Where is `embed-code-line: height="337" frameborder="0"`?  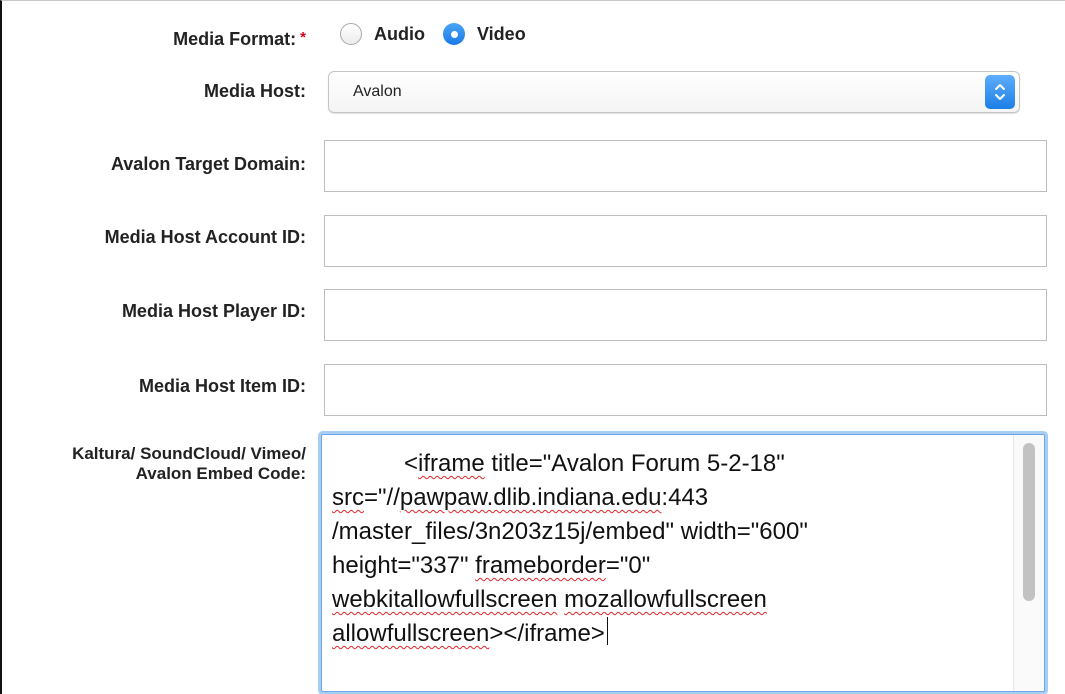 embed-code-line: height="337" frameborder="0" is located at coordinates (491, 565).